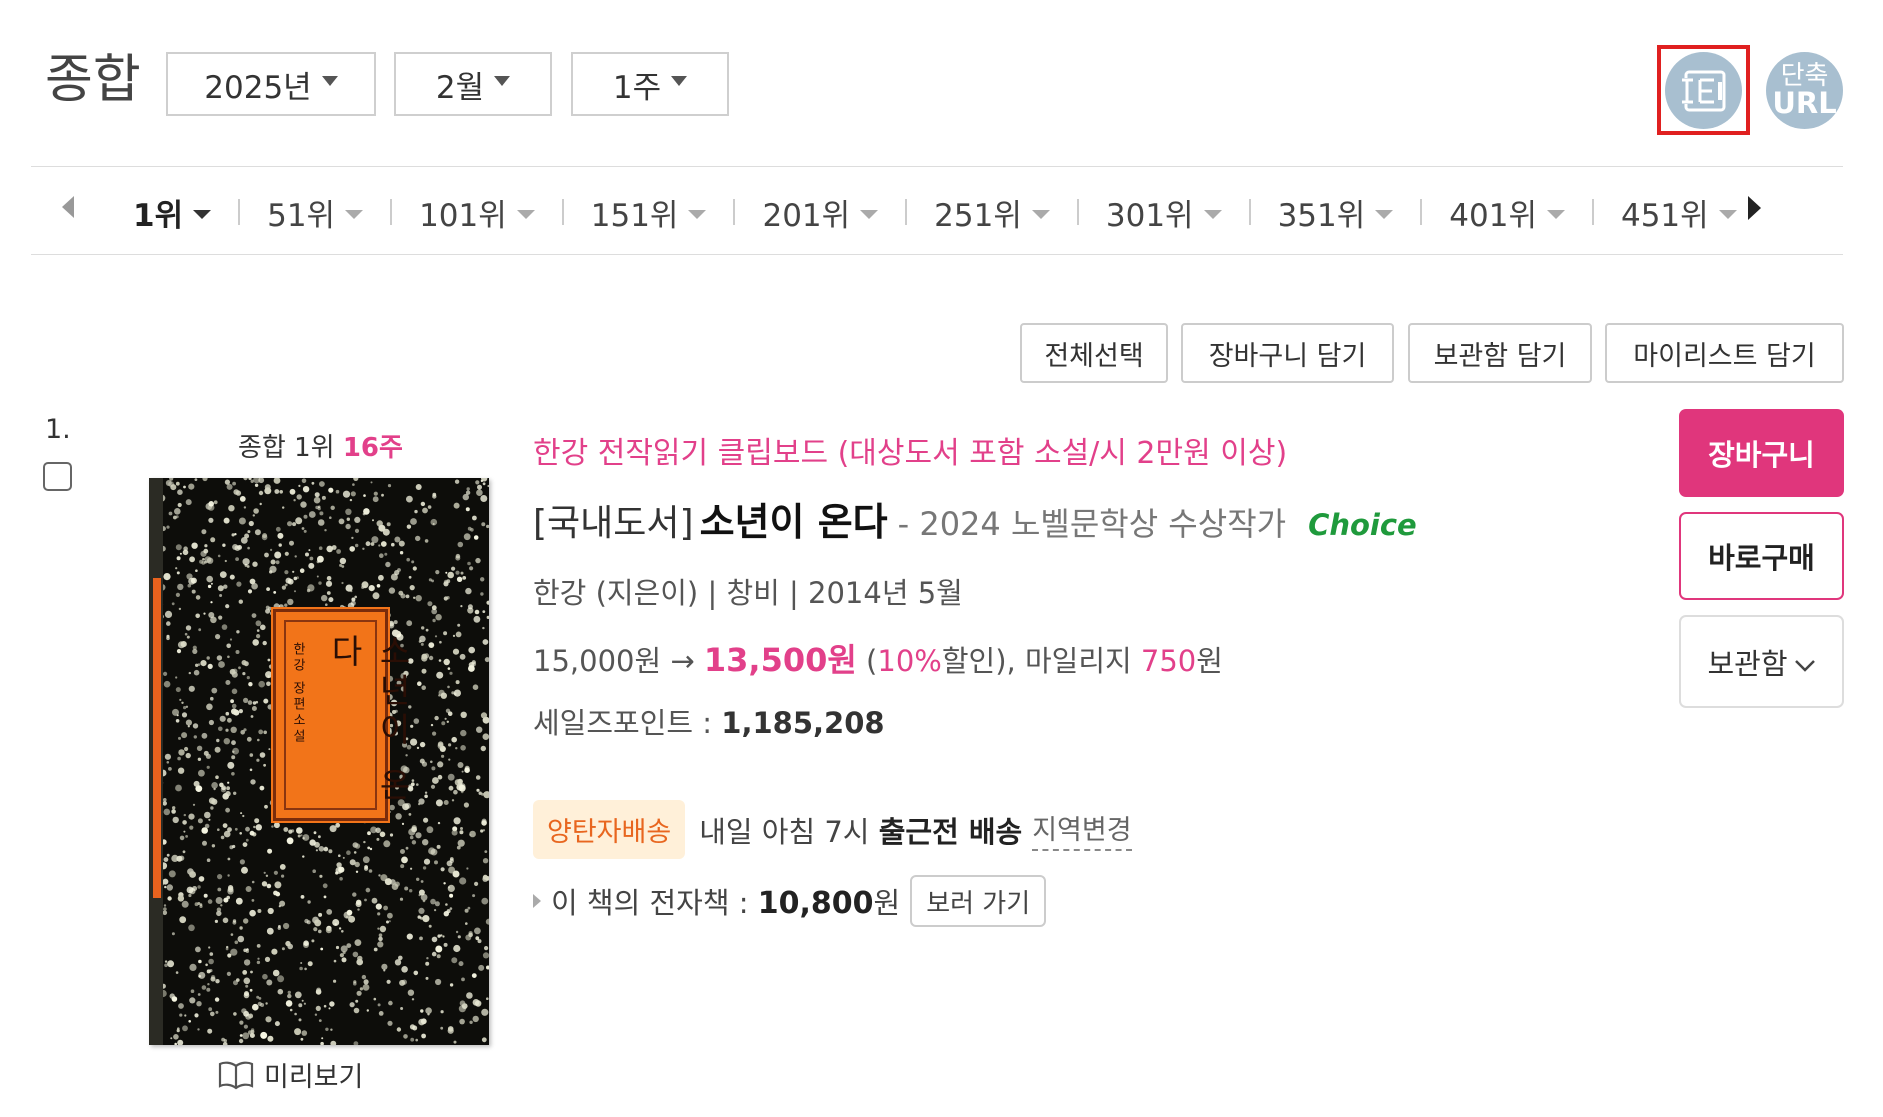 This screenshot has height=1117, width=1883. Describe the element at coordinates (372, 448) in the screenshot. I see `rank-badge-weeks: 16주` at that location.